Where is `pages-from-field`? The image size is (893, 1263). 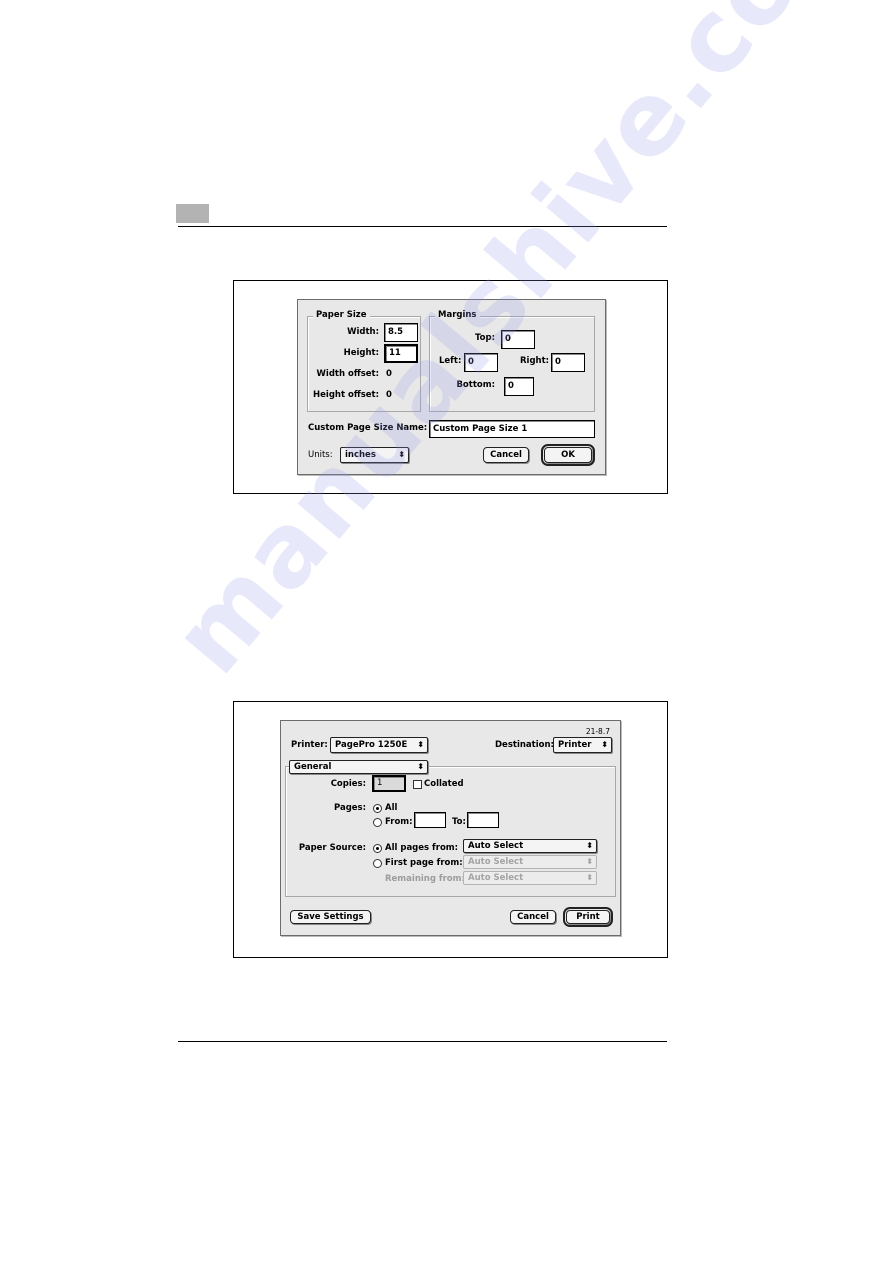 pages-from-field is located at coordinates (430, 820).